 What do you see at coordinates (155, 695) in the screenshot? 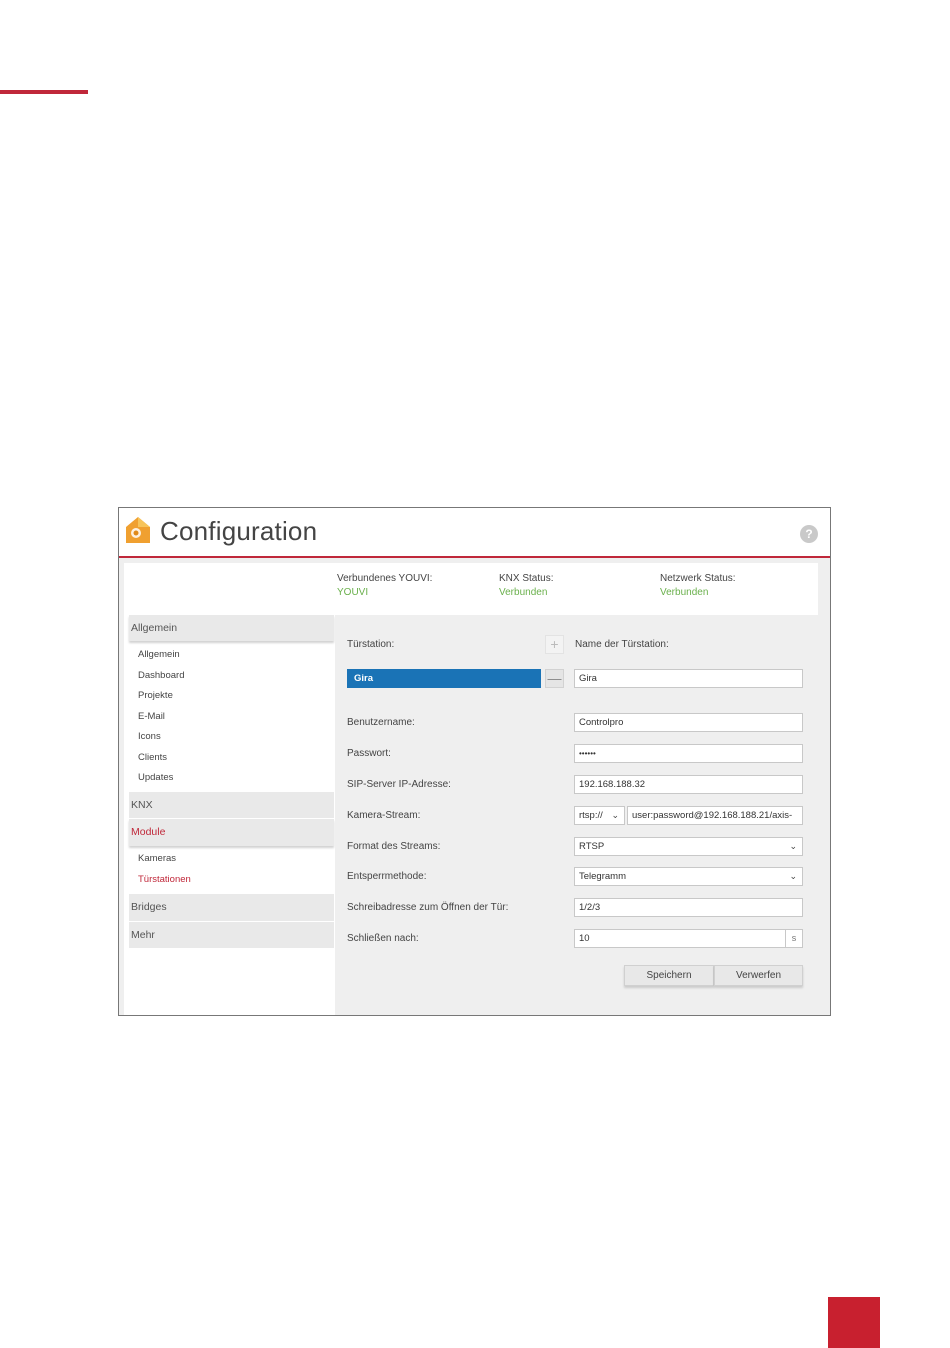
I see `sidebar-item-projekte: Projekte` at bounding box center [155, 695].